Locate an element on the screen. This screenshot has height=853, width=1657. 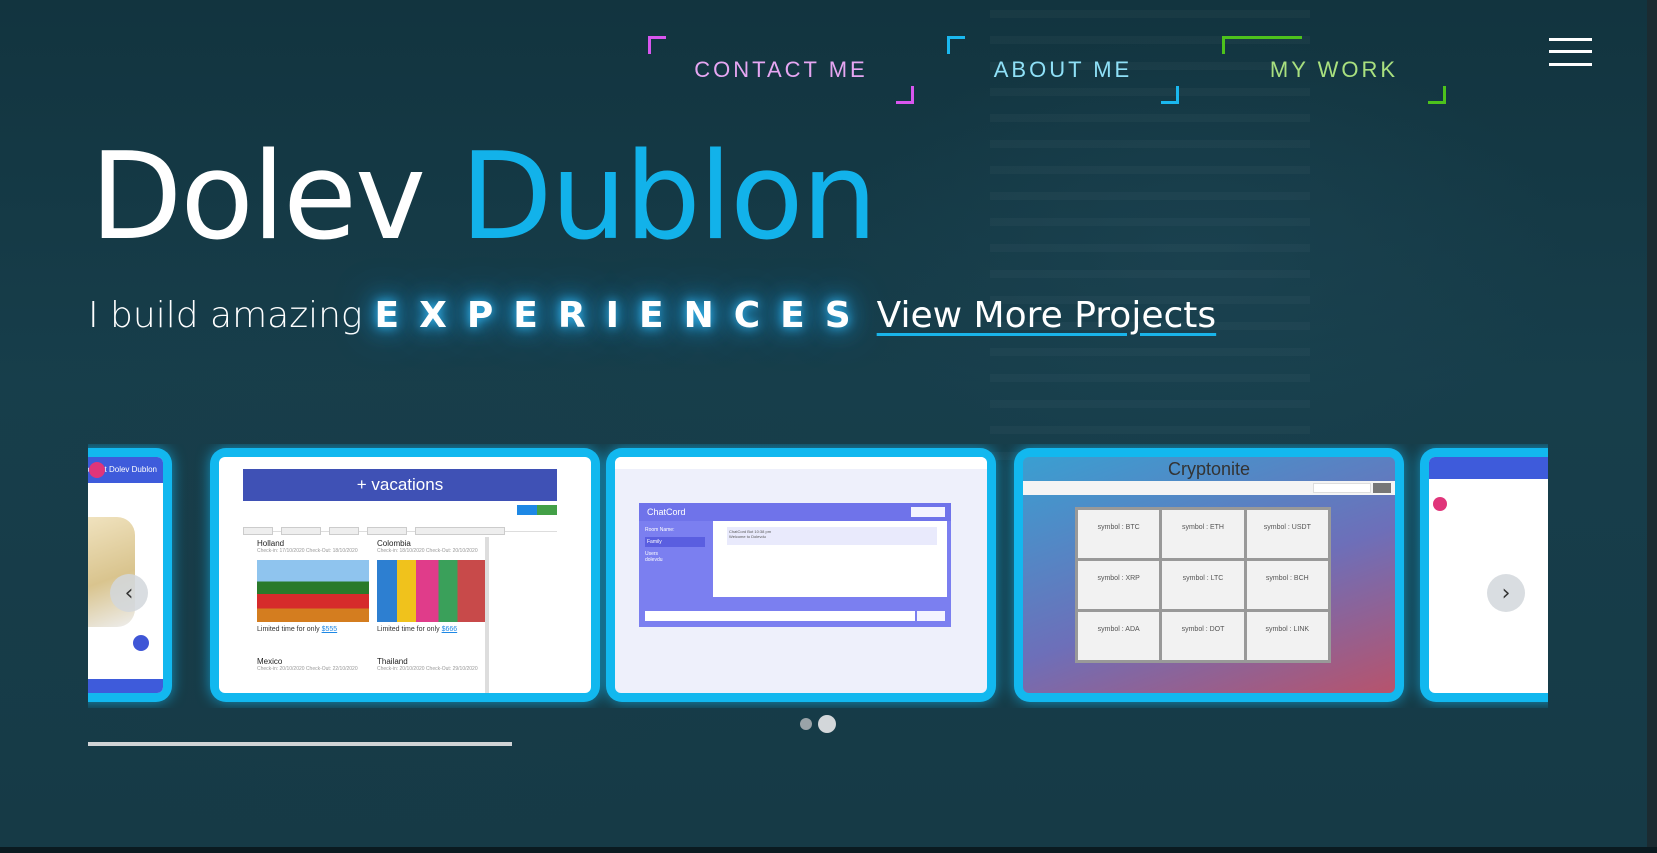
project-slide-shop2 is located at coordinates (1484, 575).